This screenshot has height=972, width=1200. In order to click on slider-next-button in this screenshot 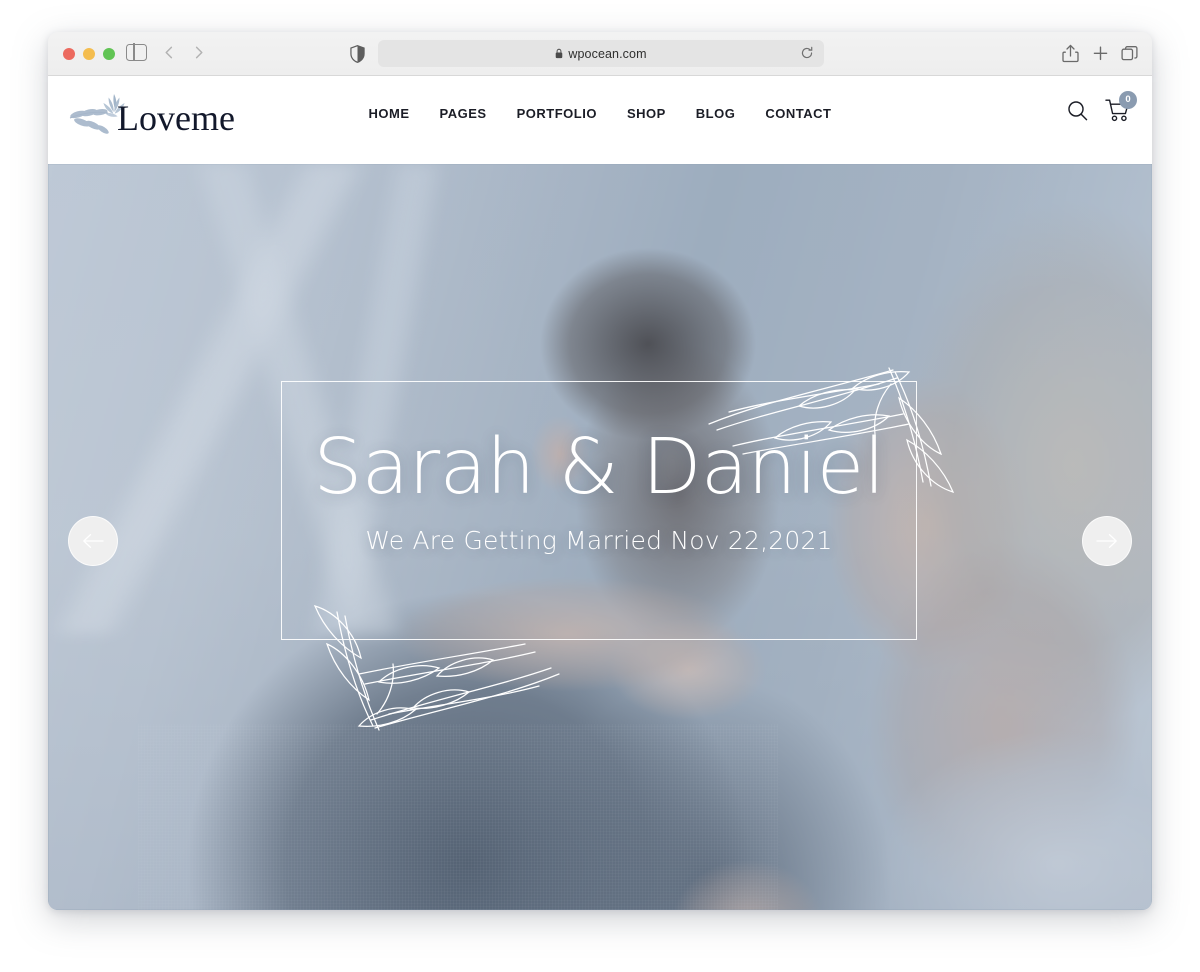, I will do `click(1107, 541)`.